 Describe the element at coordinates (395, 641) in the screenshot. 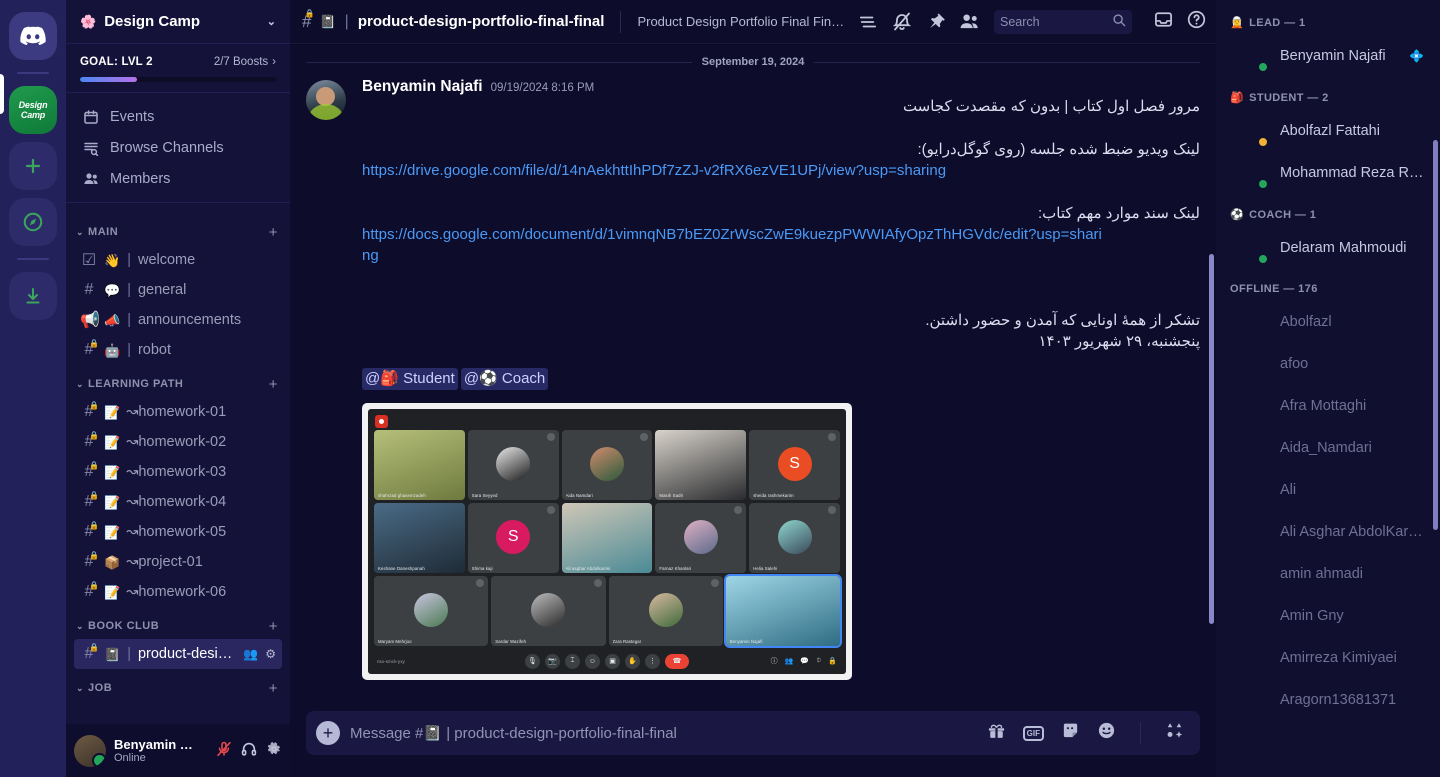

I see `meet-participant-name: Maryam Mehrjoo` at that location.